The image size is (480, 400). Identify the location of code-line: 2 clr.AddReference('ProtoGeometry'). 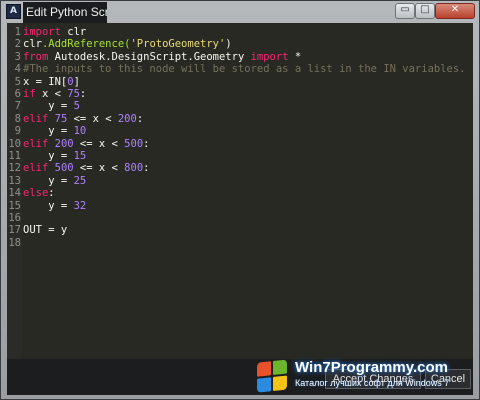
(240, 44).